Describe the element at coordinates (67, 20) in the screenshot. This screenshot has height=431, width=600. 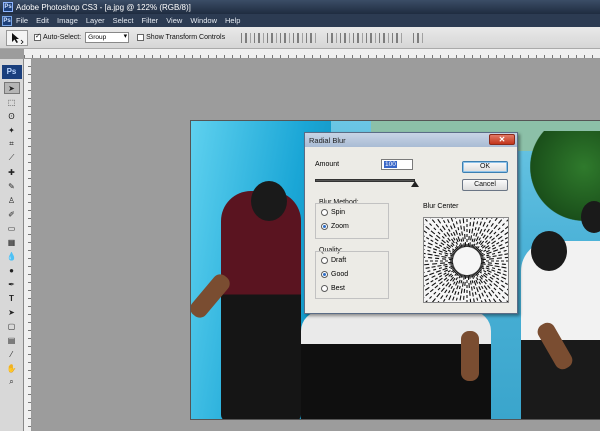
I see `menu-image: Image` at that location.